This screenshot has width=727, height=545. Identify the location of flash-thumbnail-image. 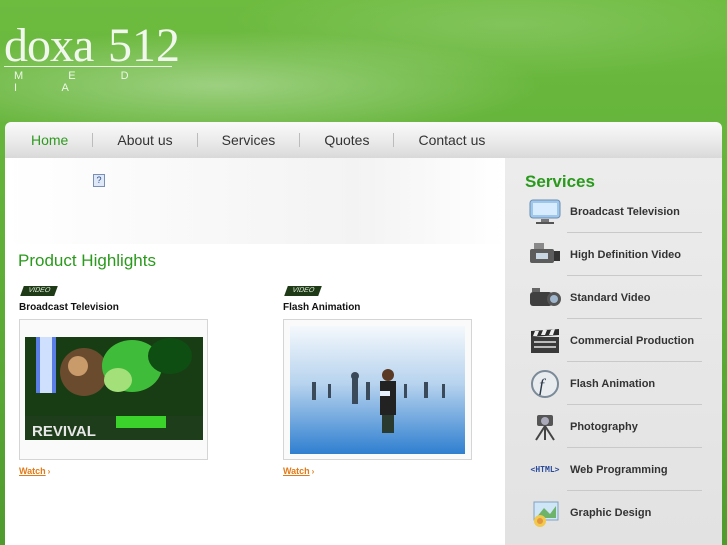
(377, 390).